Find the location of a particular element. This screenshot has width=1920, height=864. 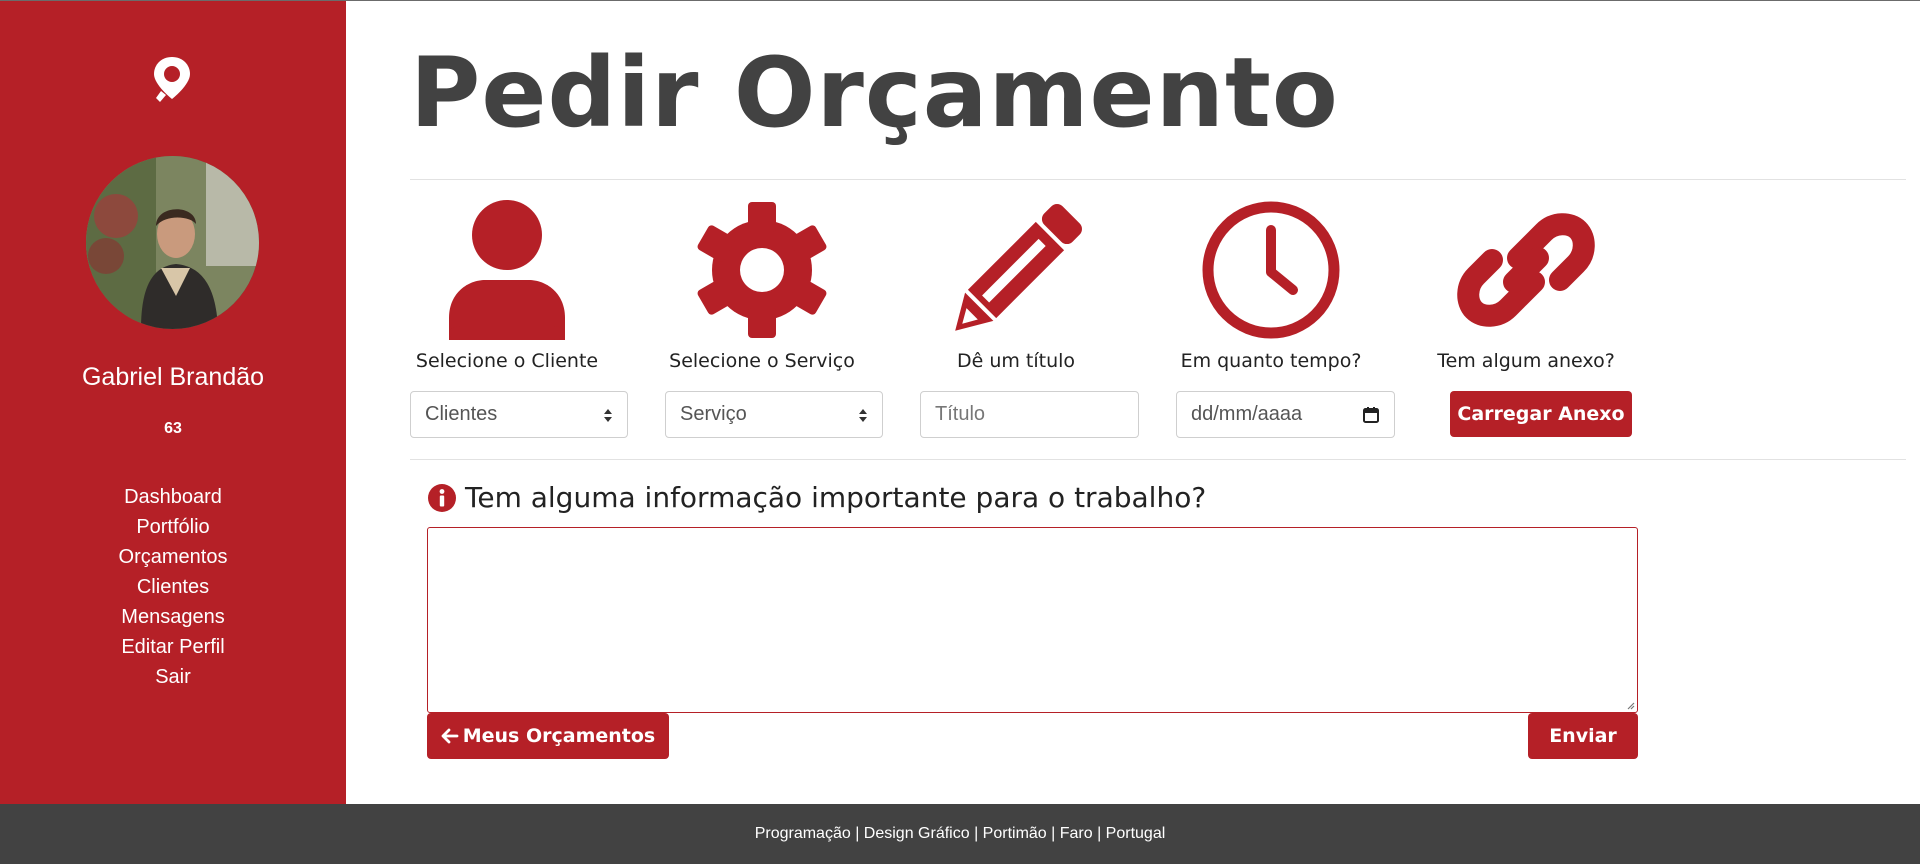

sidebar-item-dashboard: Dashboard is located at coordinates (173, 497).